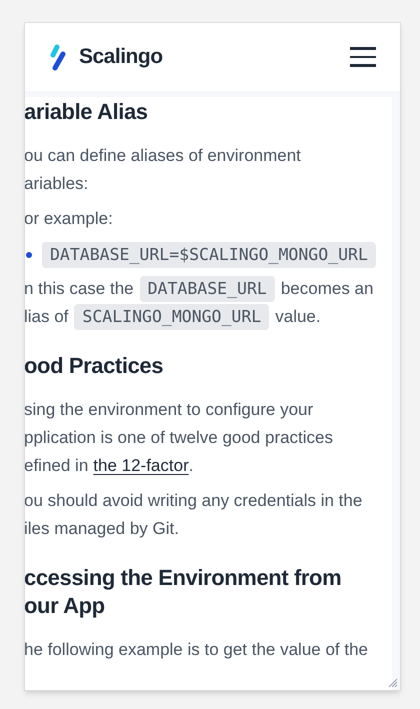  Describe the element at coordinates (141, 466) in the screenshot. I see `link: the 12-factor` at that location.